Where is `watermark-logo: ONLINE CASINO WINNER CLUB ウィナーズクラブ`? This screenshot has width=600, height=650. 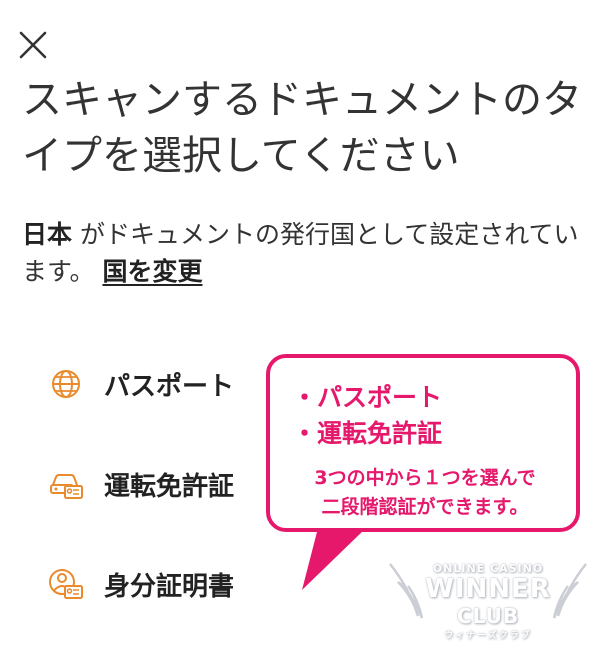
watermark-logo: ONLINE CASINO WINNER CLUB ウィナーズクラブ is located at coordinates (488, 601).